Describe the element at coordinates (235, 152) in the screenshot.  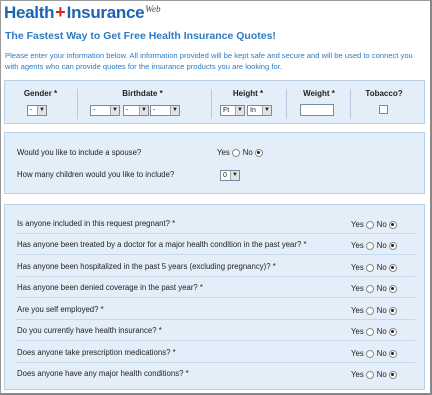
I see `spouse-yes-radio` at that location.